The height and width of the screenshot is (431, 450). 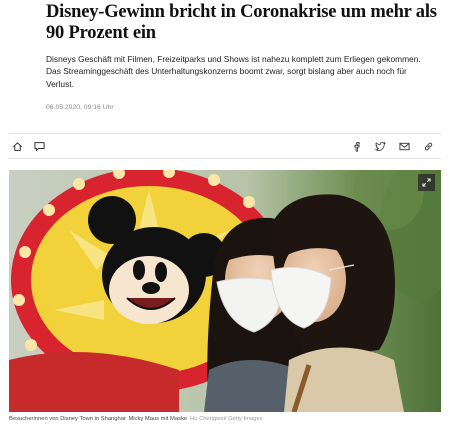 I want to click on article-toolbar, so click(x=225, y=146).